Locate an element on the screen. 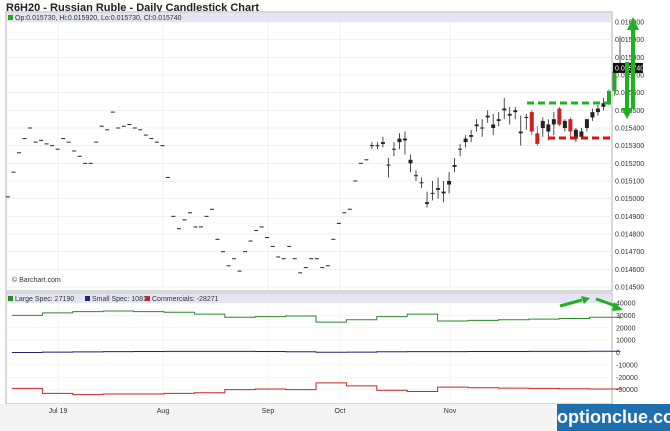 This screenshot has width=670, height=431. price-y-tick-label: 0.014600 is located at coordinates (629, 270).